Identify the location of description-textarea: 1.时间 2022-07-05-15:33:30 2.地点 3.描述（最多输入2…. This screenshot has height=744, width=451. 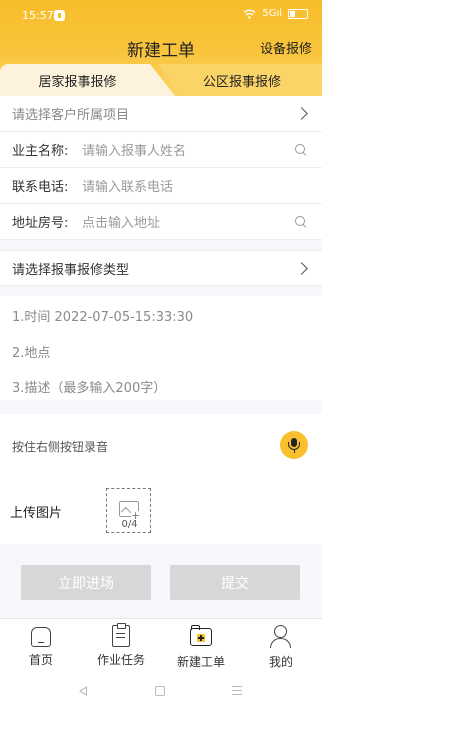
(161, 348).